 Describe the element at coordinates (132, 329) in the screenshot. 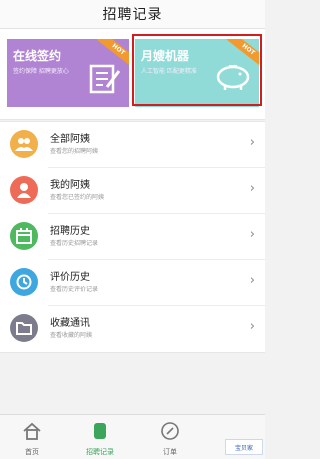

I see `list-item-favorites: 收藏通讯 查看收藏的阿姨 ›` at that location.